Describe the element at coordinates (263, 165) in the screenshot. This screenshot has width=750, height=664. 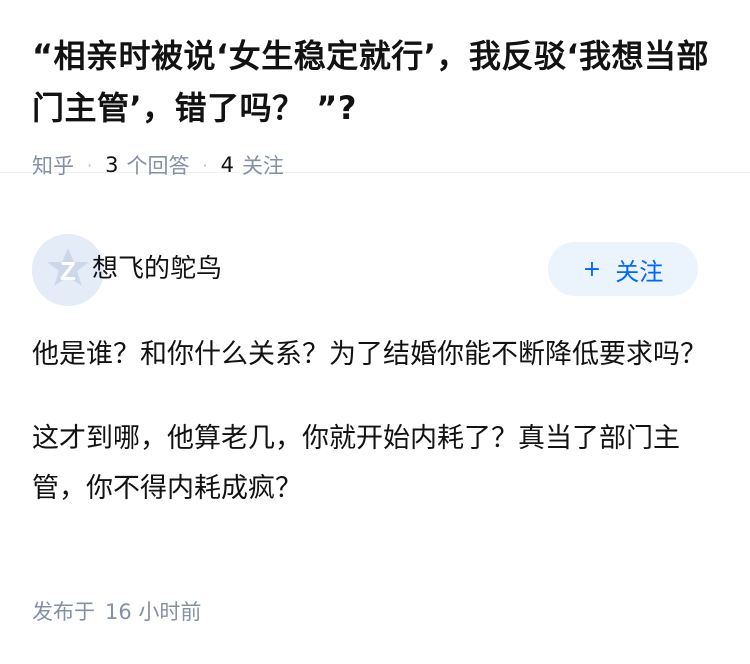
I see `follow-count-label: 关注` at that location.